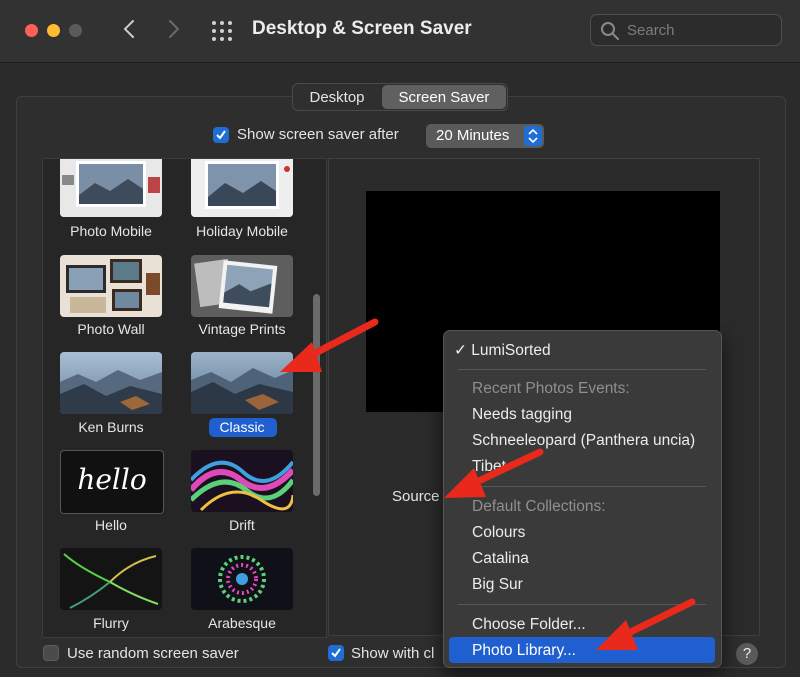  Describe the element at coordinates (500, 559) in the screenshot. I see `menu-item-catalina: Catalina` at that location.